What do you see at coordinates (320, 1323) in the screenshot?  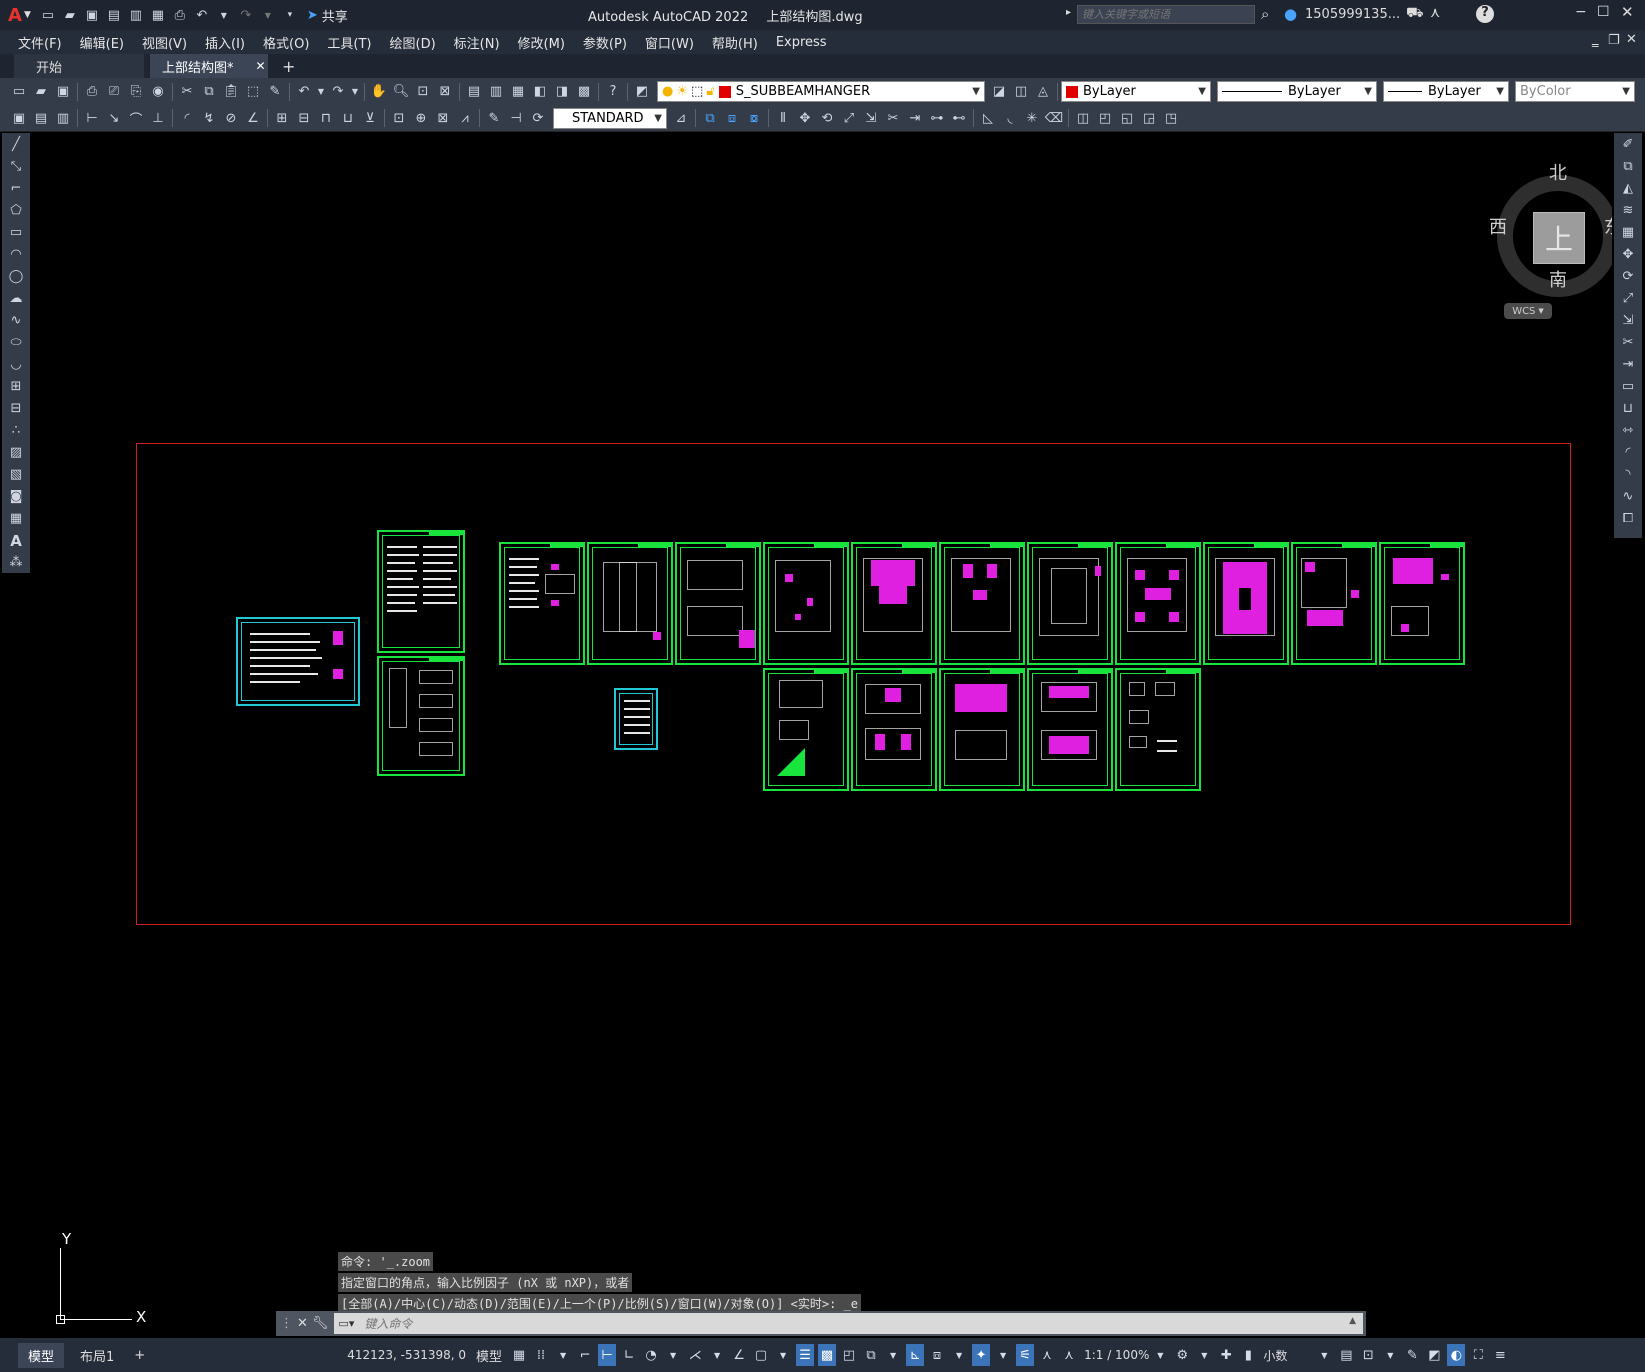 I see `command-customize-icon: 🔧︎` at bounding box center [320, 1323].